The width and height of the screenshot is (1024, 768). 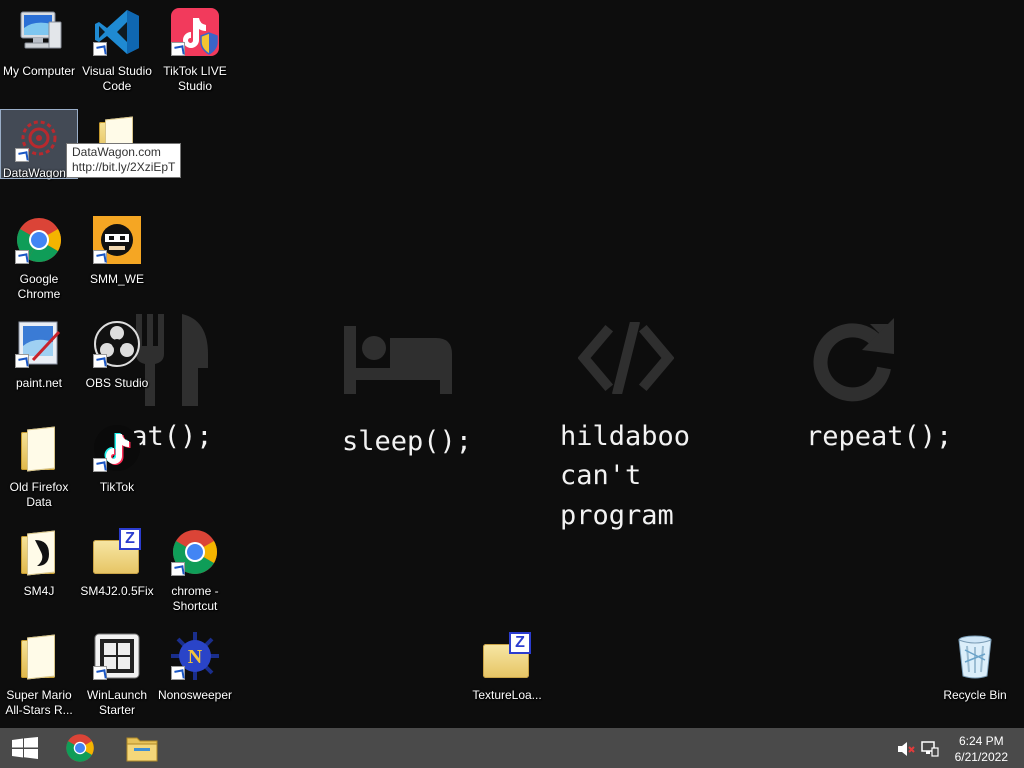 What do you see at coordinates (117, 32) in the screenshot?
I see `vscode-icon` at bounding box center [117, 32].